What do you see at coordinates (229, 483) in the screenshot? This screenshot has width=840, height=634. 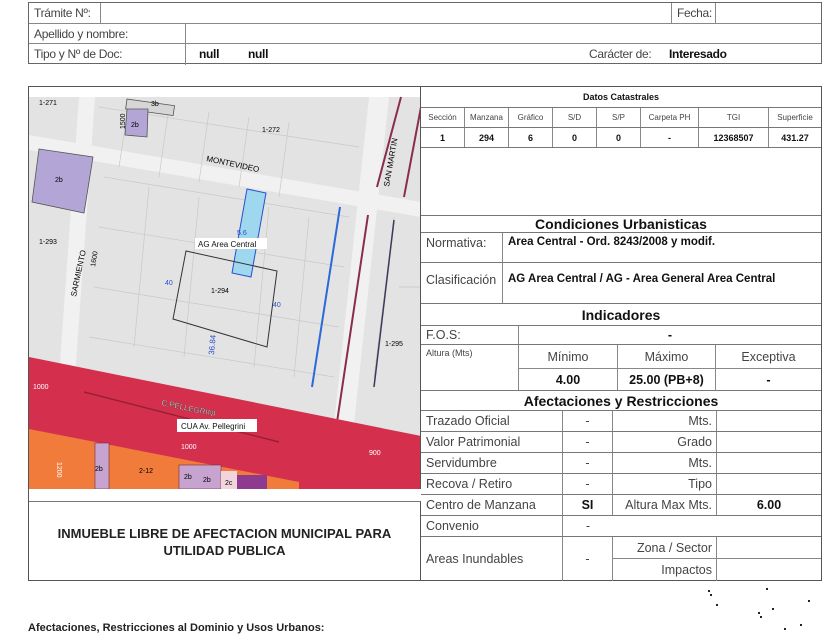 I see `map-label: 2c` at bounding box center [229, 483].